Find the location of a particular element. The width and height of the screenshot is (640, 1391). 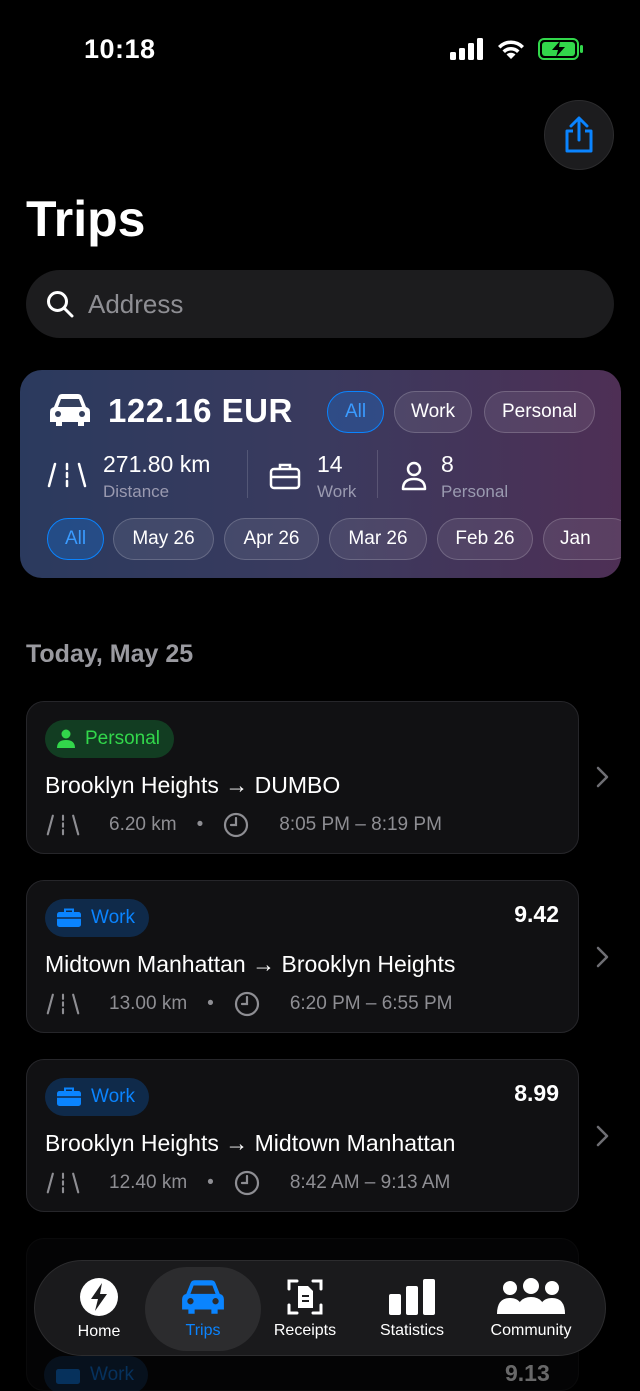

personal-label: Personal is located at coordinates (475, 491).